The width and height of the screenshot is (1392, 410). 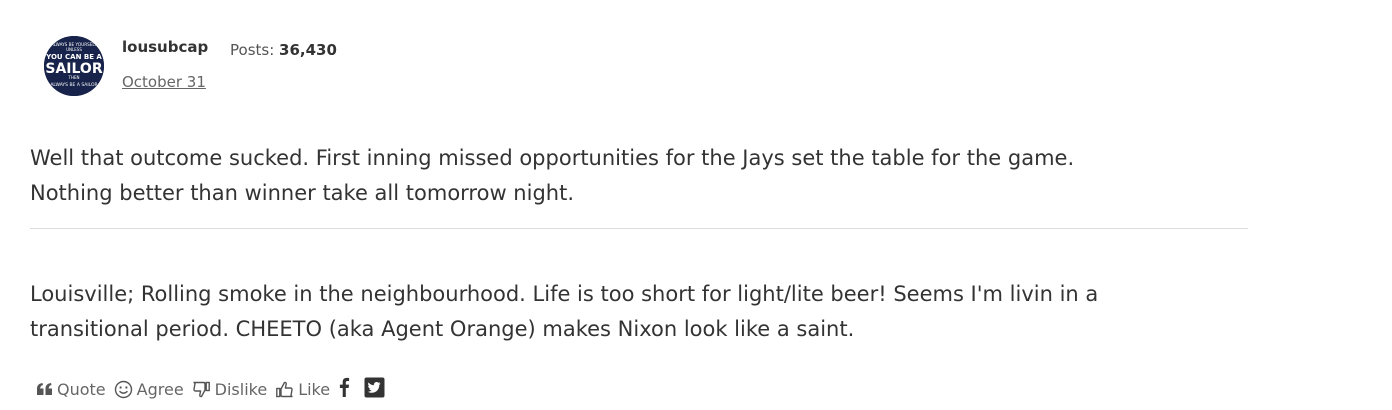 I want to click on share-facebook-button, so click(x=344, y=389).